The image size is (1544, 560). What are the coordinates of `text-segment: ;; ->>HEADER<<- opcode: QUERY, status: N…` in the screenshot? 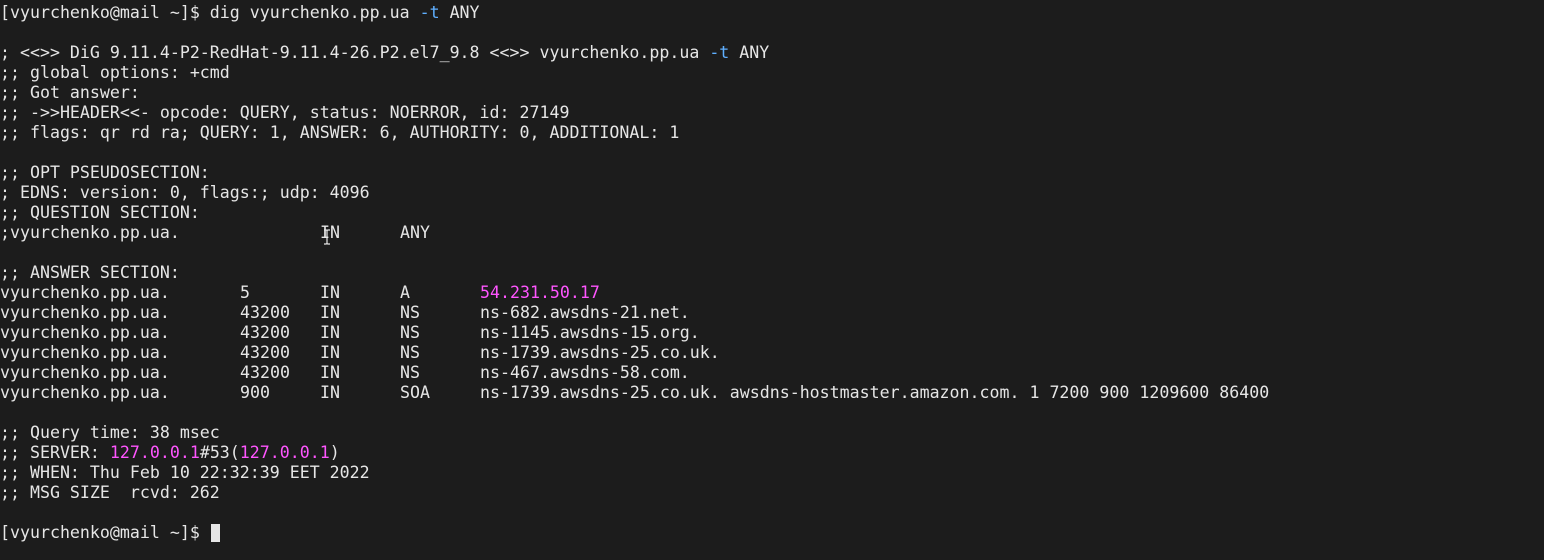 It's located at (285, 112).